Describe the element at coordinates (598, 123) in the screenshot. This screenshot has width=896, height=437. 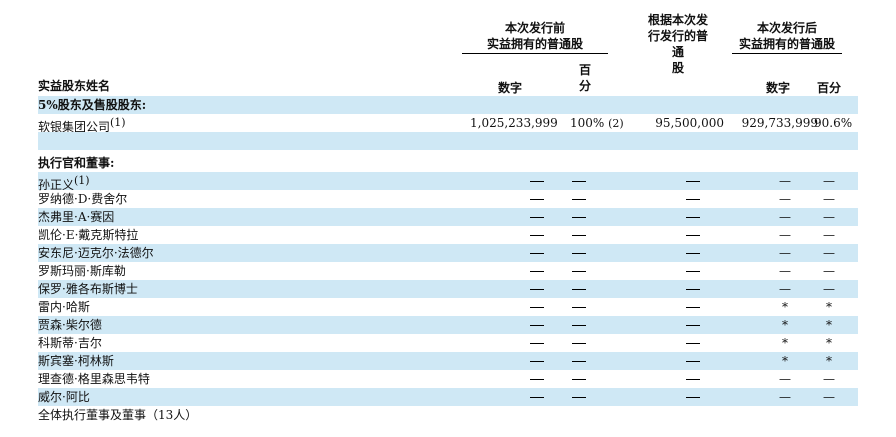
I see `pre-percent-cell: 100% (2)` at that location.